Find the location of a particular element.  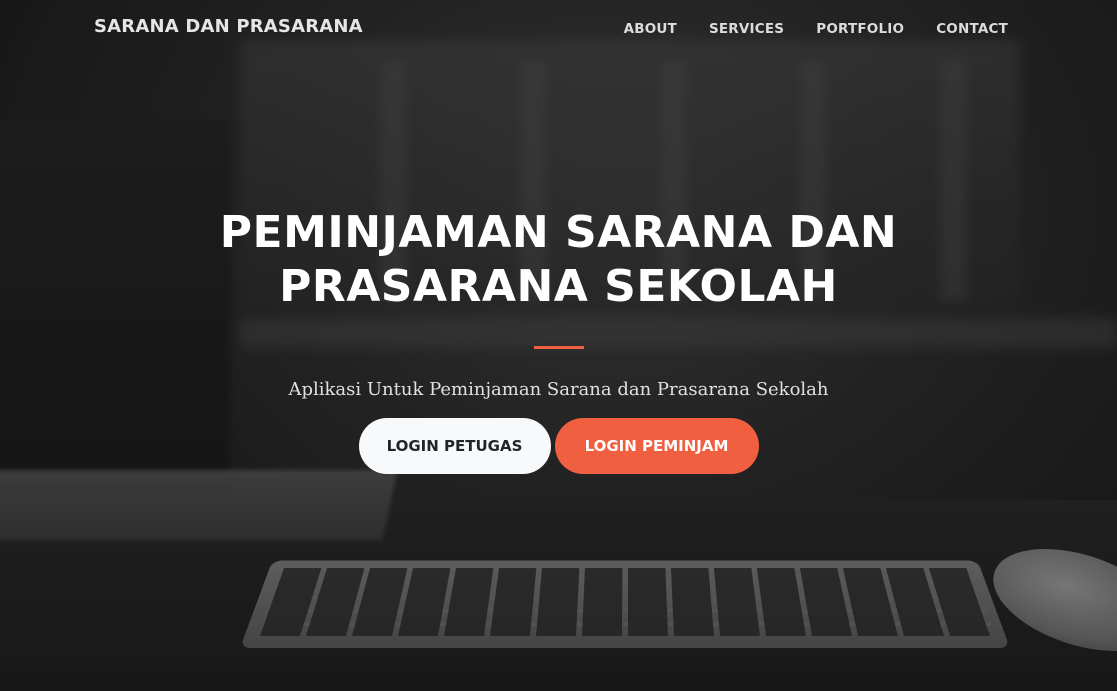

hero-title-line2: PRASARANA SEKOLAH is located at coordinates (558, 286).